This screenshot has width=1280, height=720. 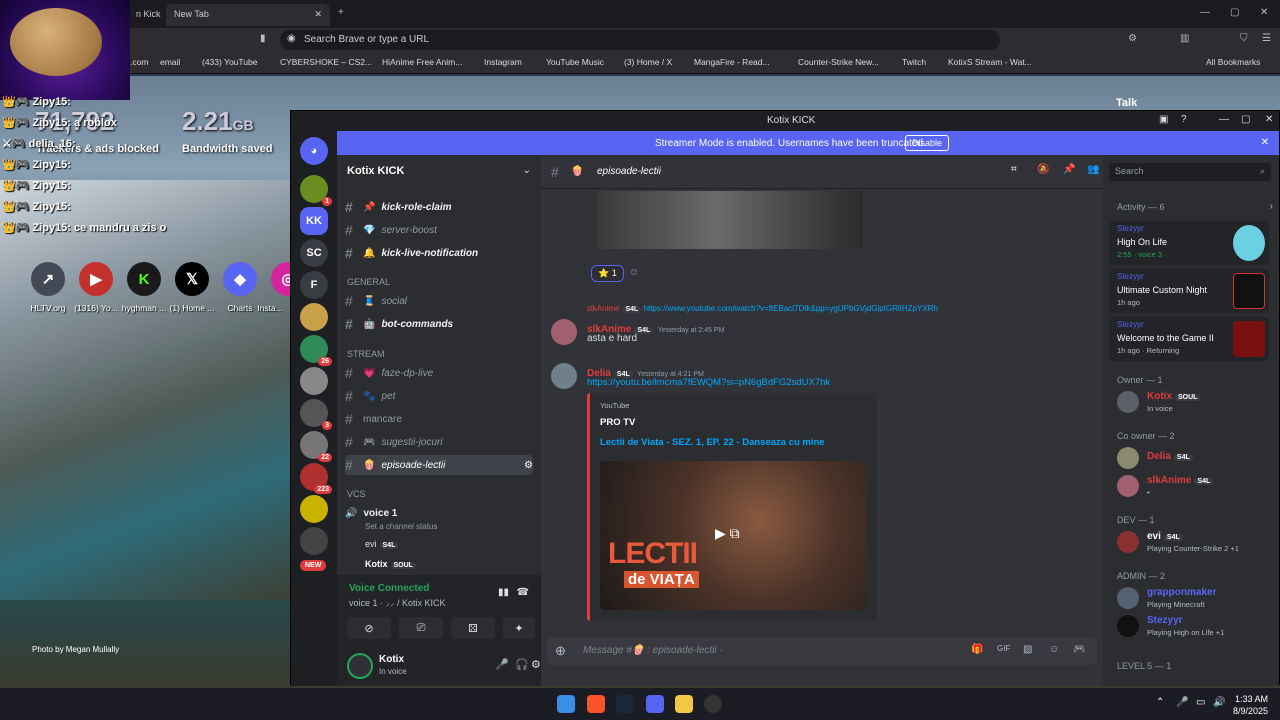 I want to click on gift-icon: 🎁, so click(x=977, y=649).